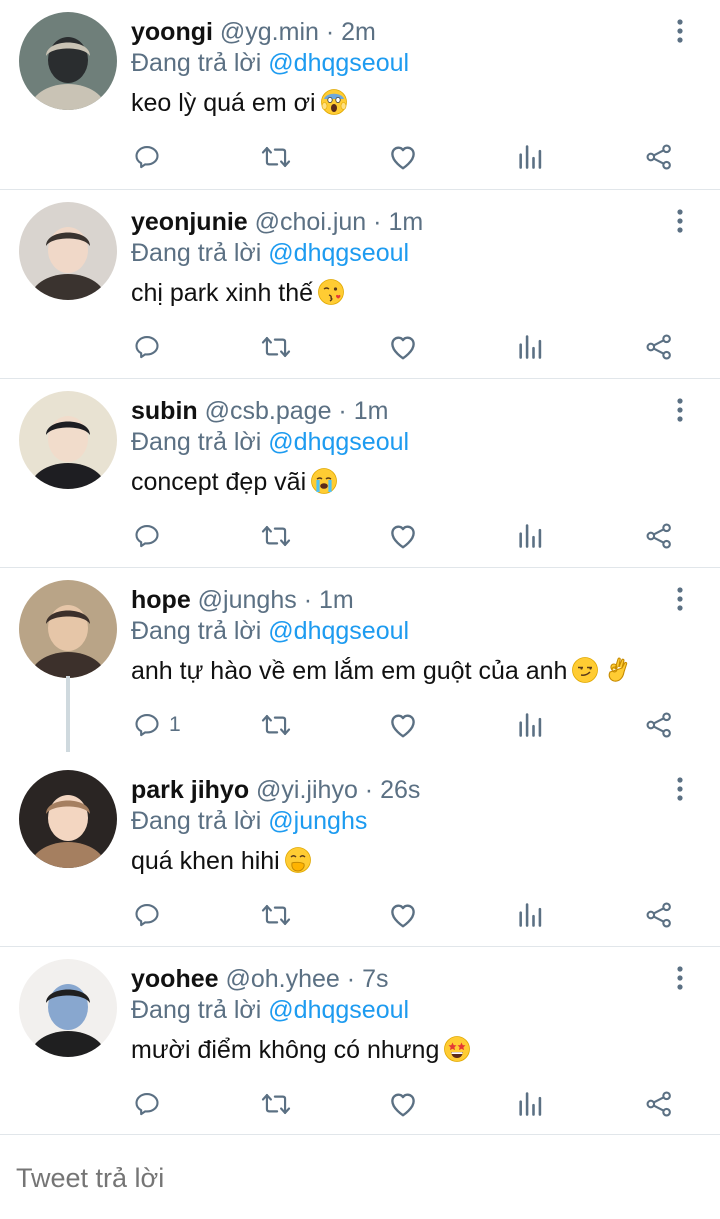 This screenshot has width=720, height=1219. What do you see at coordinates (247, 600) in the screenshot?
I see `user-handle: @junghs` at bounding box center [247, 600].